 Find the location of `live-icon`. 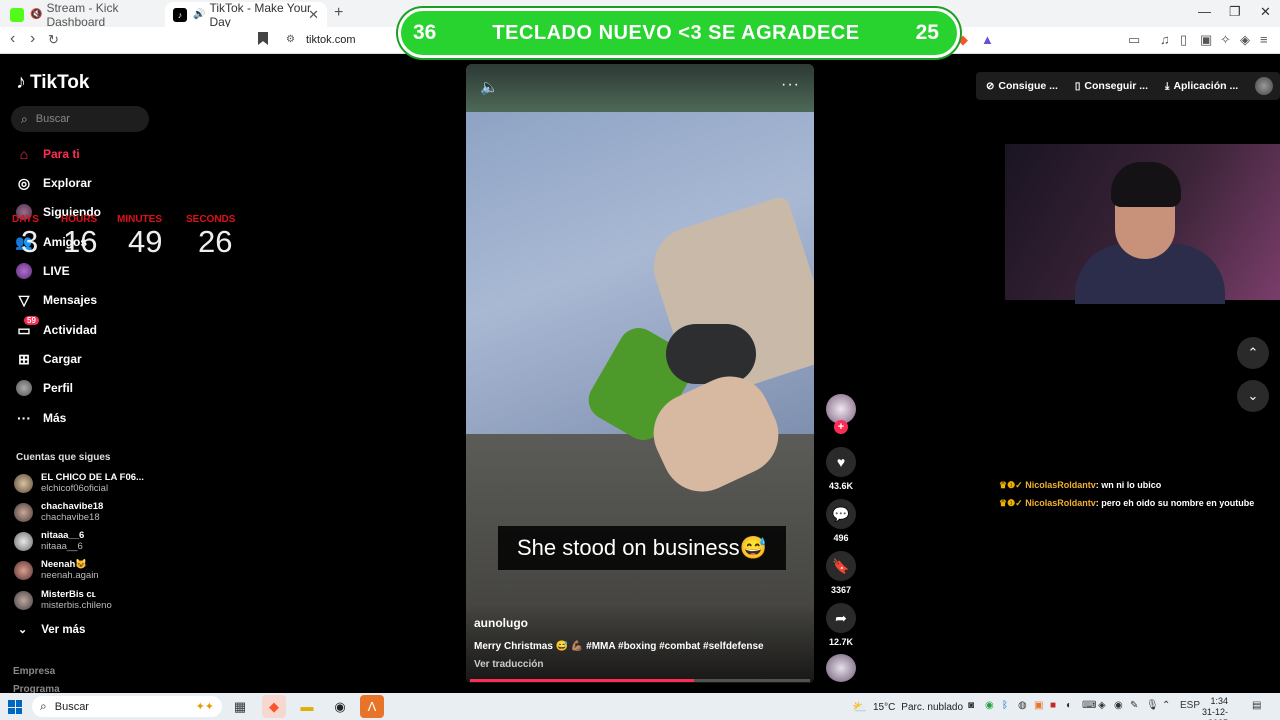

live-icon is located at coordinates (24, 271).